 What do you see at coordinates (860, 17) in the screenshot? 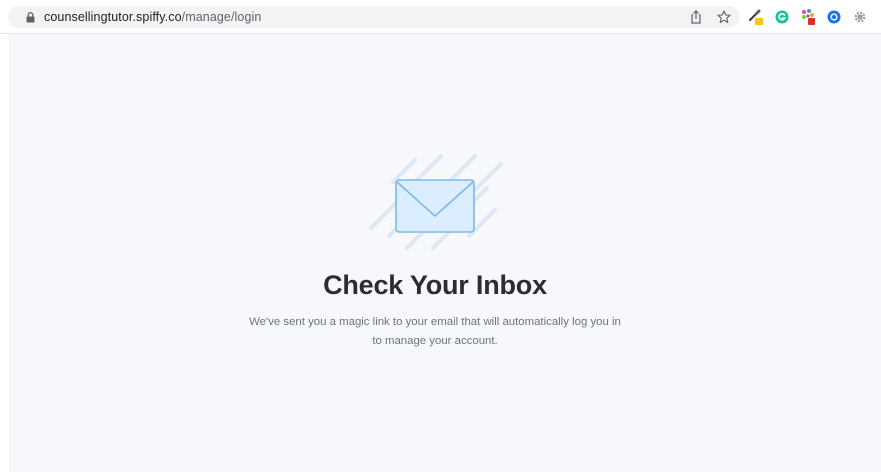
I see `gear-extension-icon` at bounding box center [860, 17].